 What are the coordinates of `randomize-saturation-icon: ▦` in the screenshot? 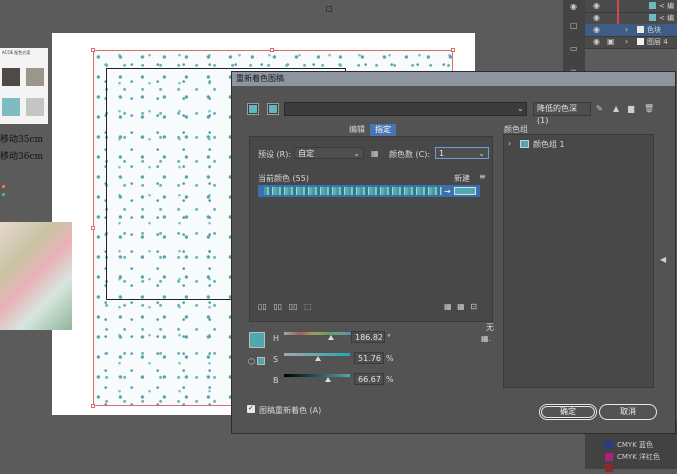 It's located at (461, 306).